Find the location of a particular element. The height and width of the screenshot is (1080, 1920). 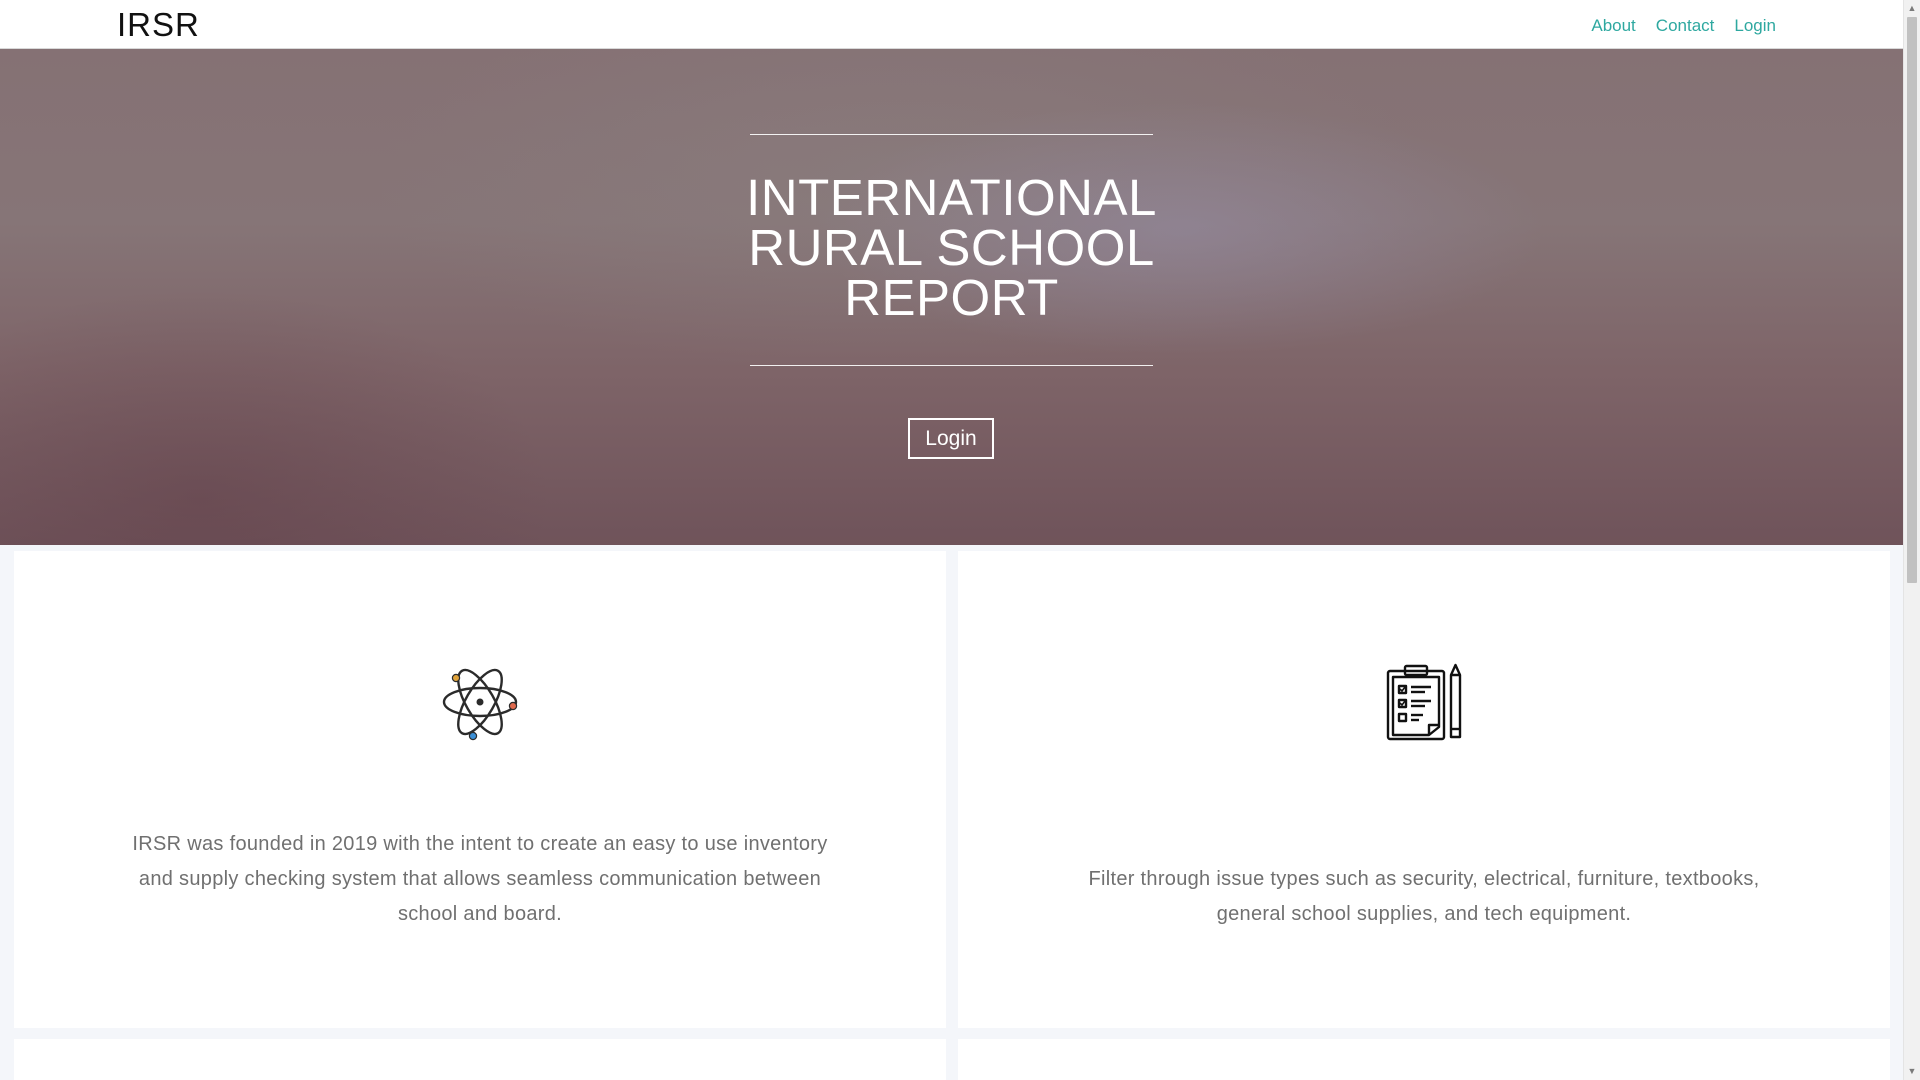

scrollbar-thumb is located at coordinates (1912, 300).